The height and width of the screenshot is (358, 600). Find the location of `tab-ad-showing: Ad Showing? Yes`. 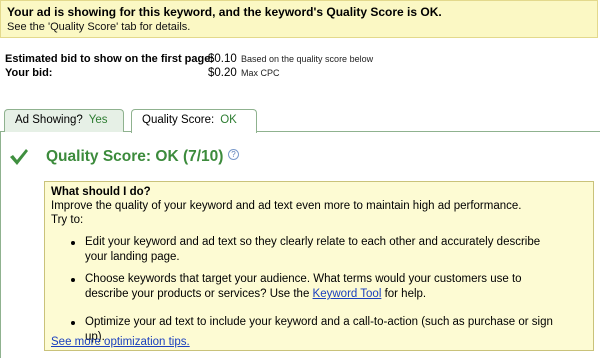

tab-ad-showing: Ad Showing? Yes is located at coordinates (64, 120).